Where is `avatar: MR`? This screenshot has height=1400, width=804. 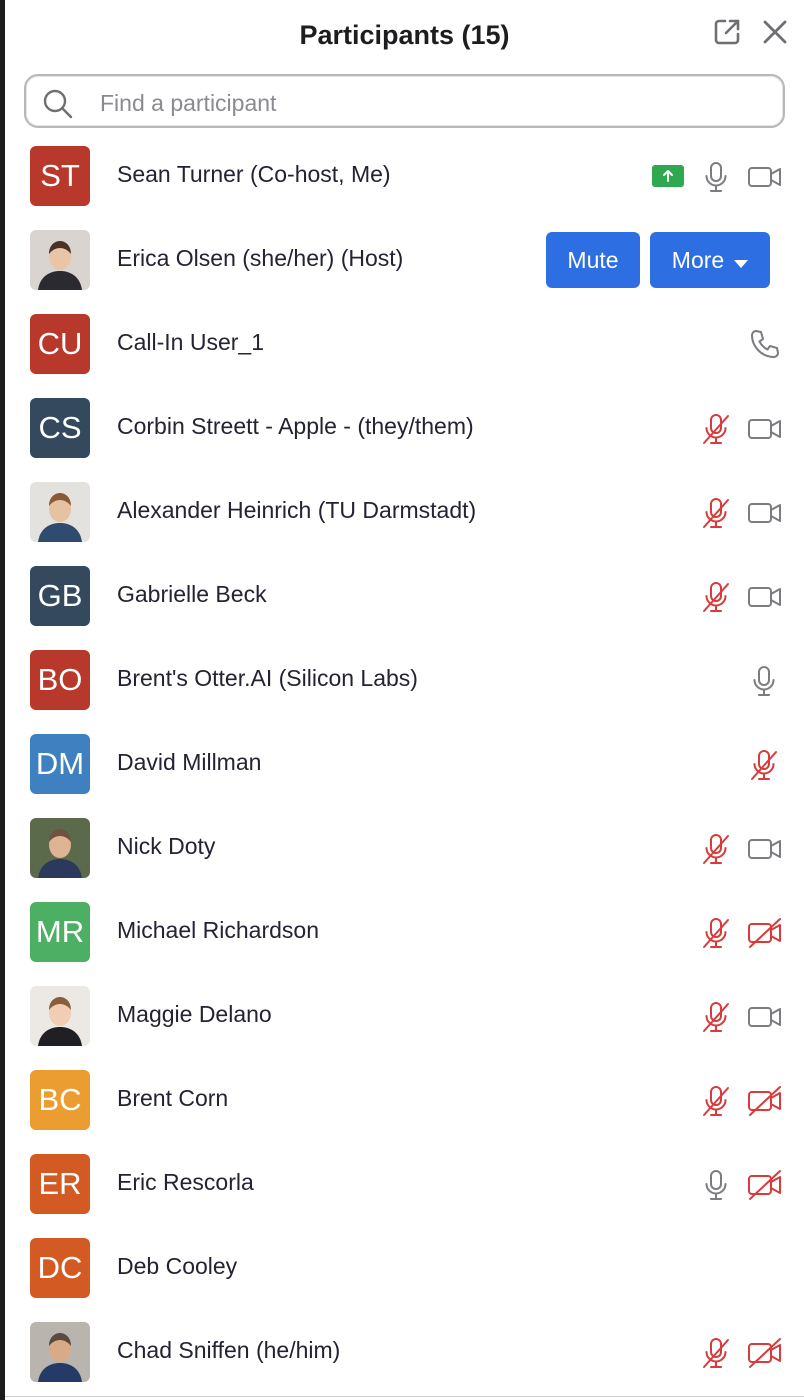 avatar: MR is located at coordinates (60, 932).